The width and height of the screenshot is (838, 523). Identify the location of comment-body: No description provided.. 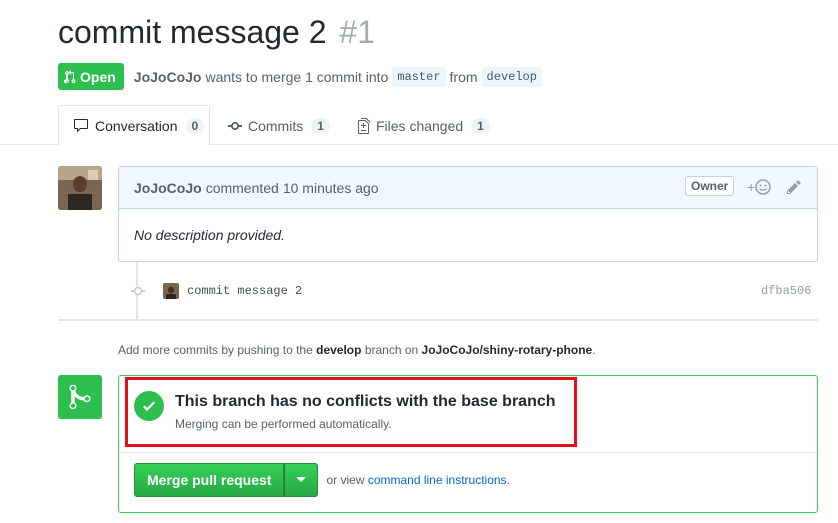
(209, 235).